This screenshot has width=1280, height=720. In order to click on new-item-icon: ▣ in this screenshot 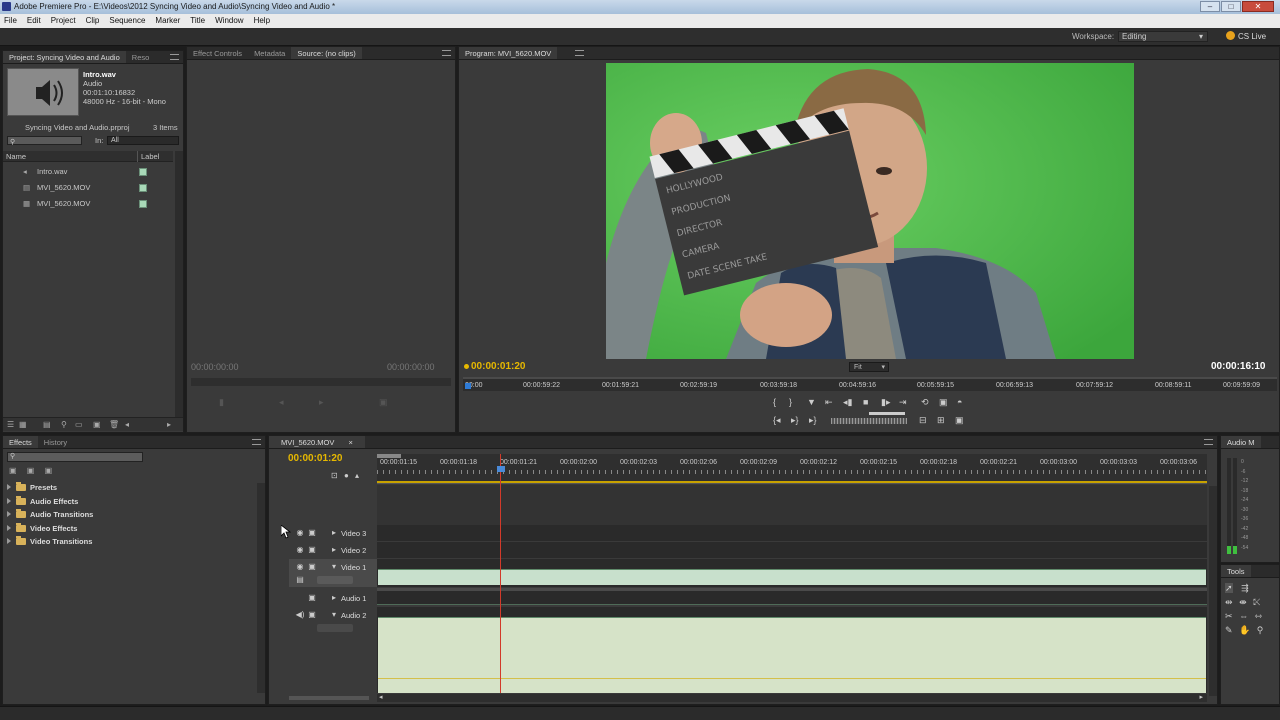, I will do `click(97, 425)`.